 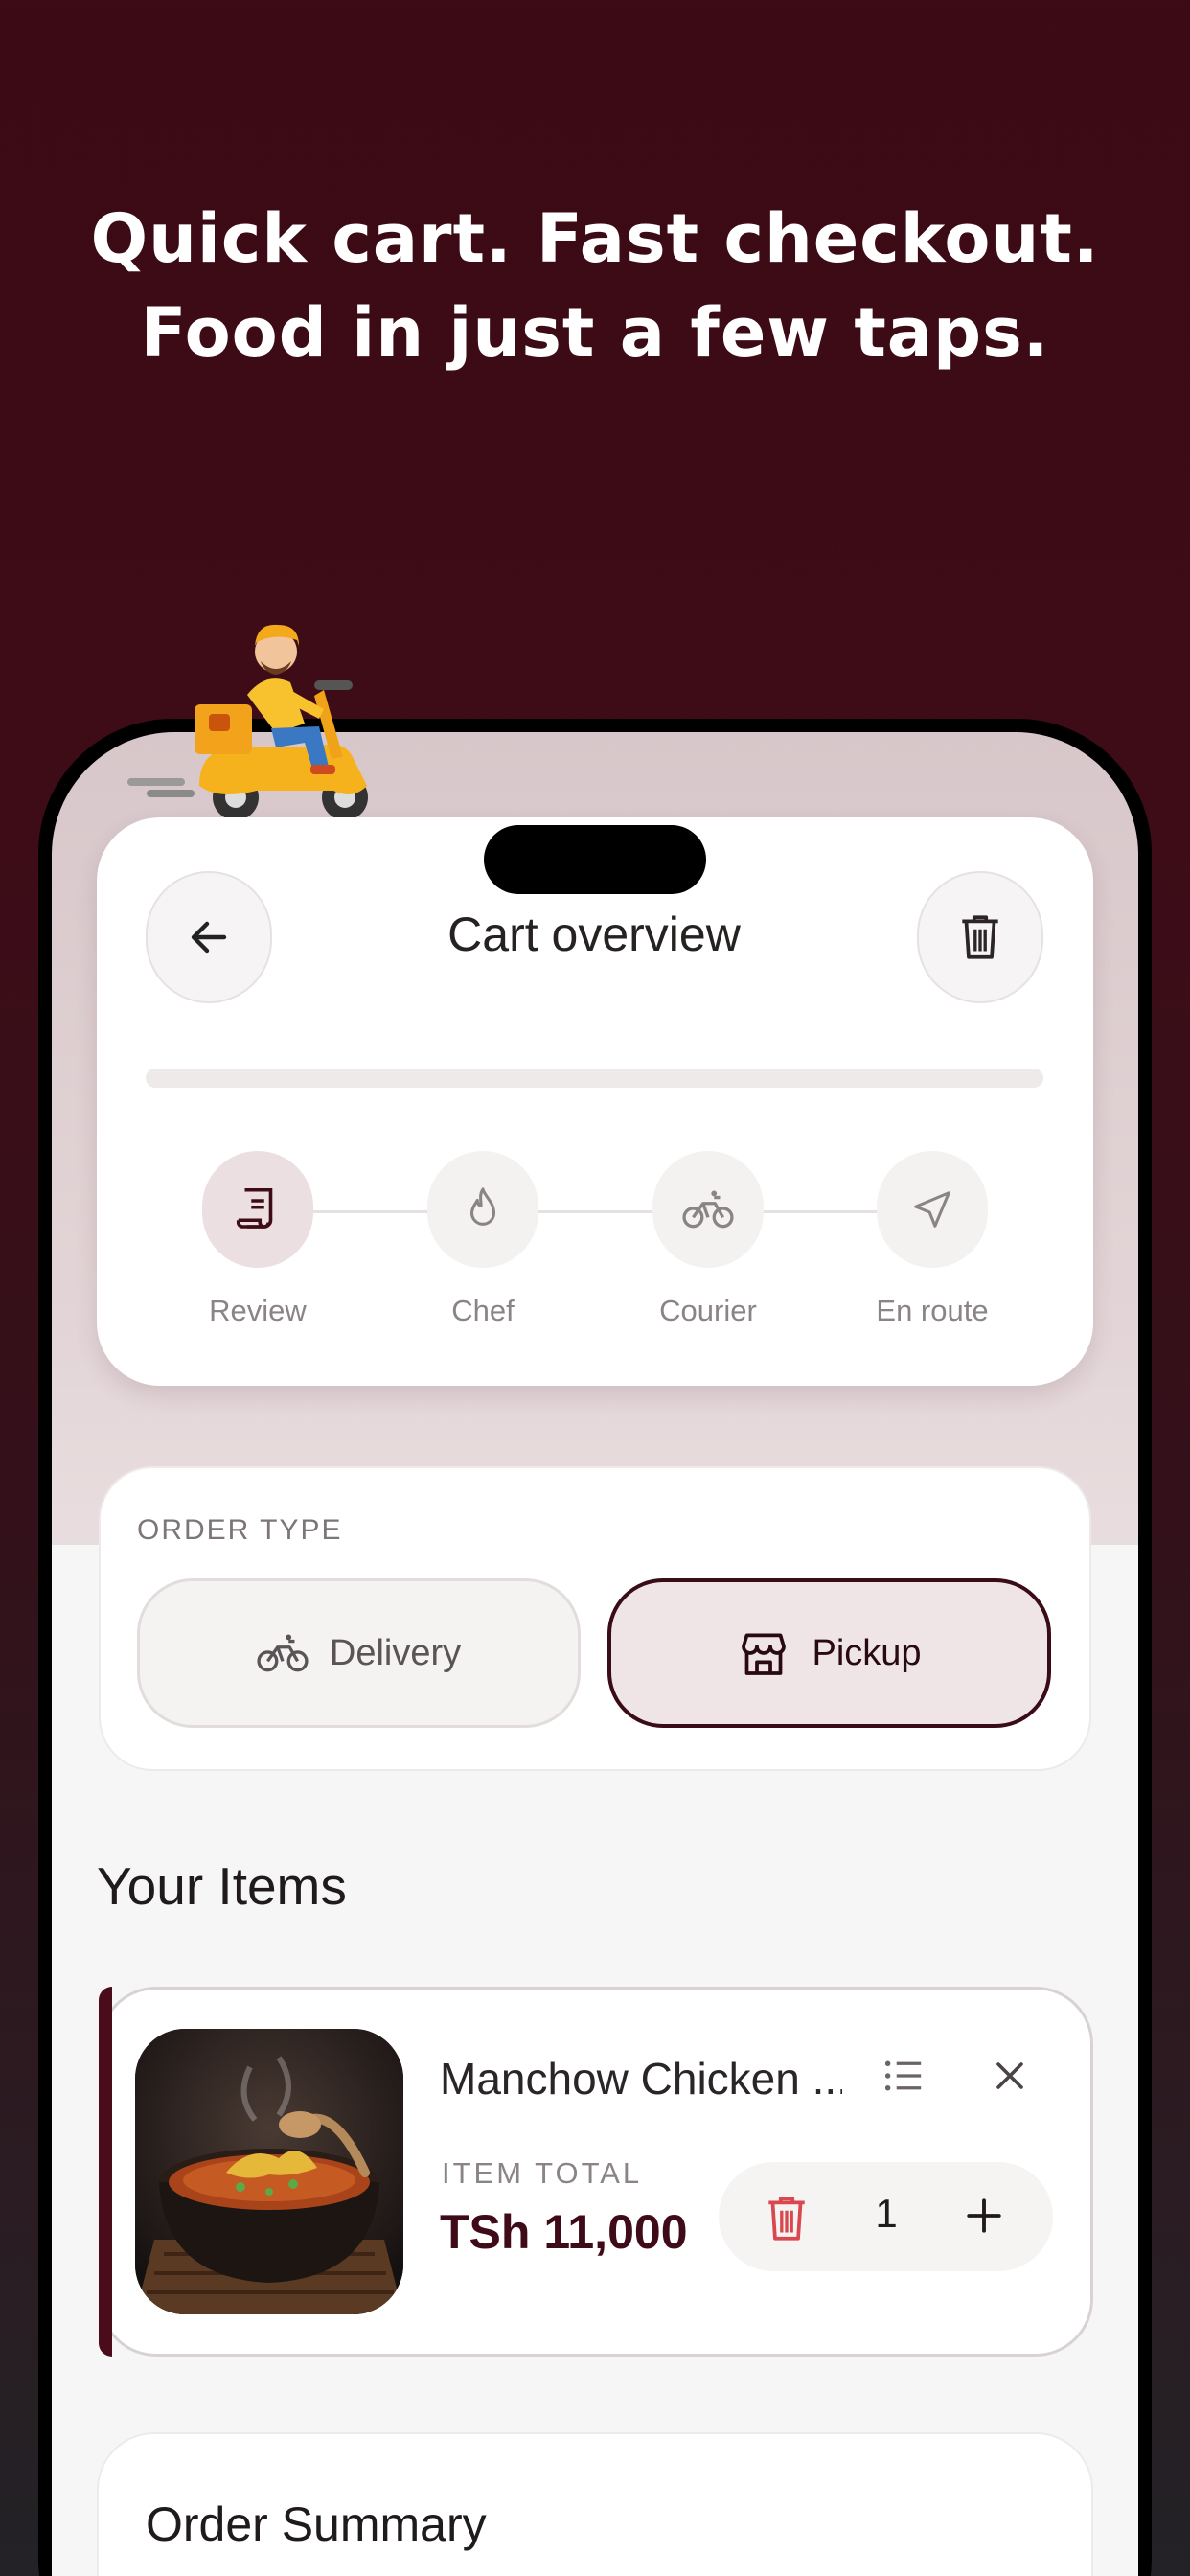 I want to click on step-chef, so click(x=483, y=1209).